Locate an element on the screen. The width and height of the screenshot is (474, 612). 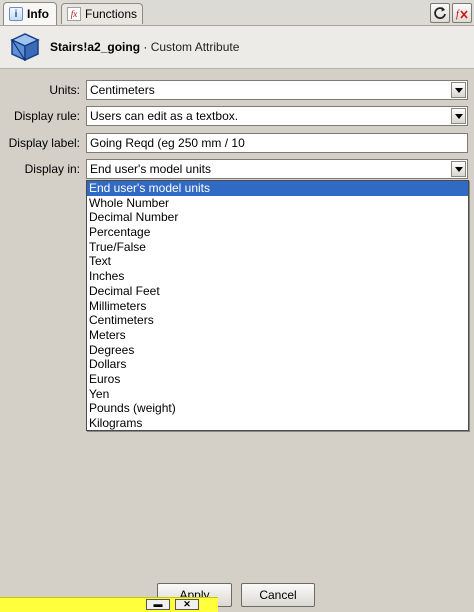
dropdown-option: Meters is located at coordinates (277, 335).